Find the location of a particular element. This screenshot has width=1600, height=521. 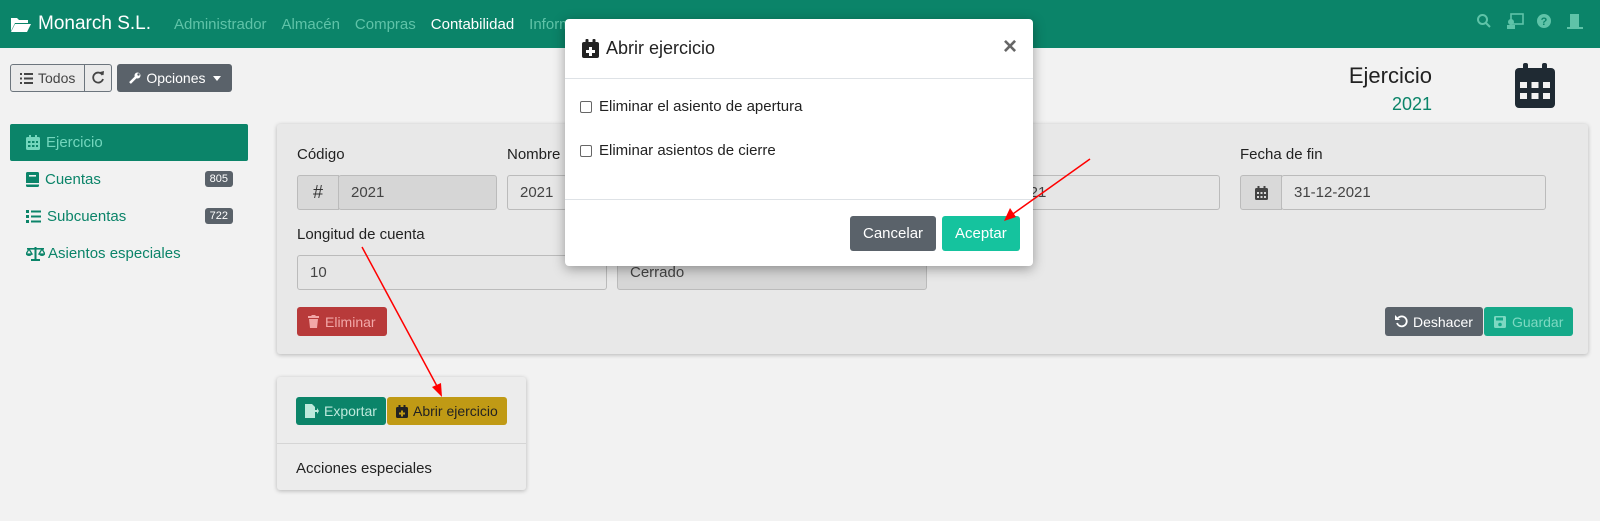

save-button-label: Guardar is located at coordinates (1538, 321).